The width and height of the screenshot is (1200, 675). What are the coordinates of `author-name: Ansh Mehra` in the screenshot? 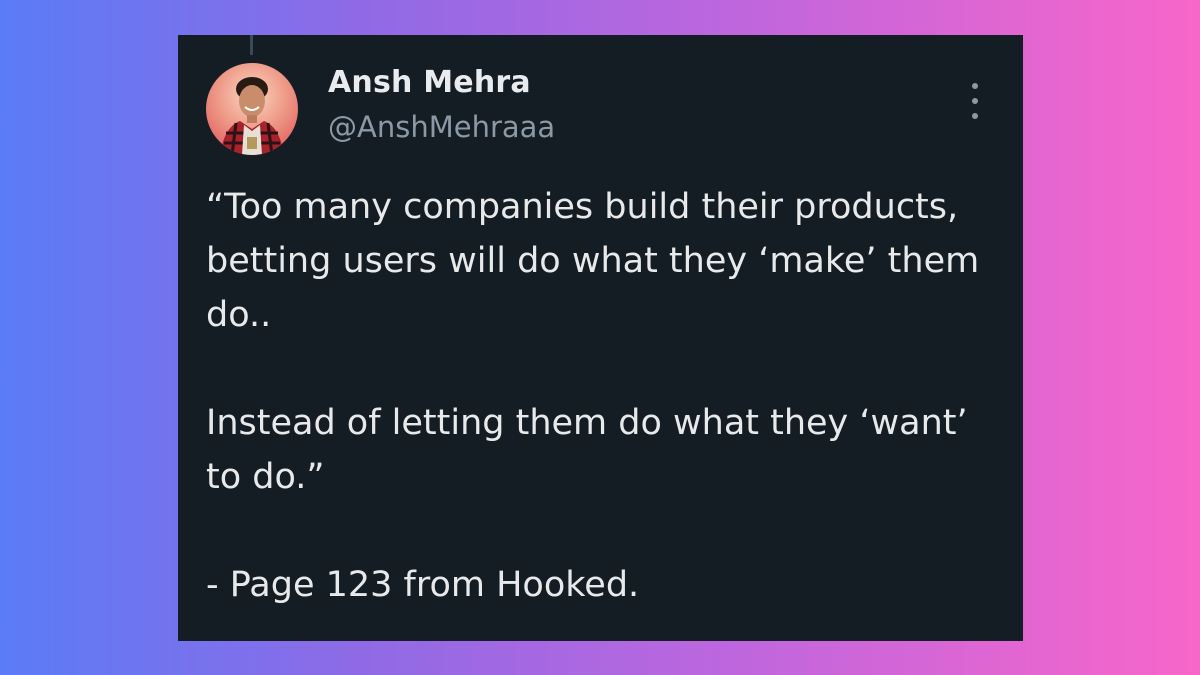 It's located at (429, 82).